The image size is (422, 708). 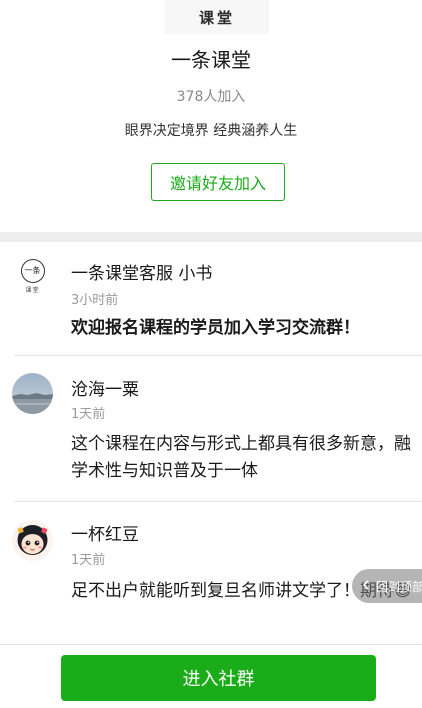 I want to click on back-to-top-button: 回到顶部, so click(x=387, y=586).